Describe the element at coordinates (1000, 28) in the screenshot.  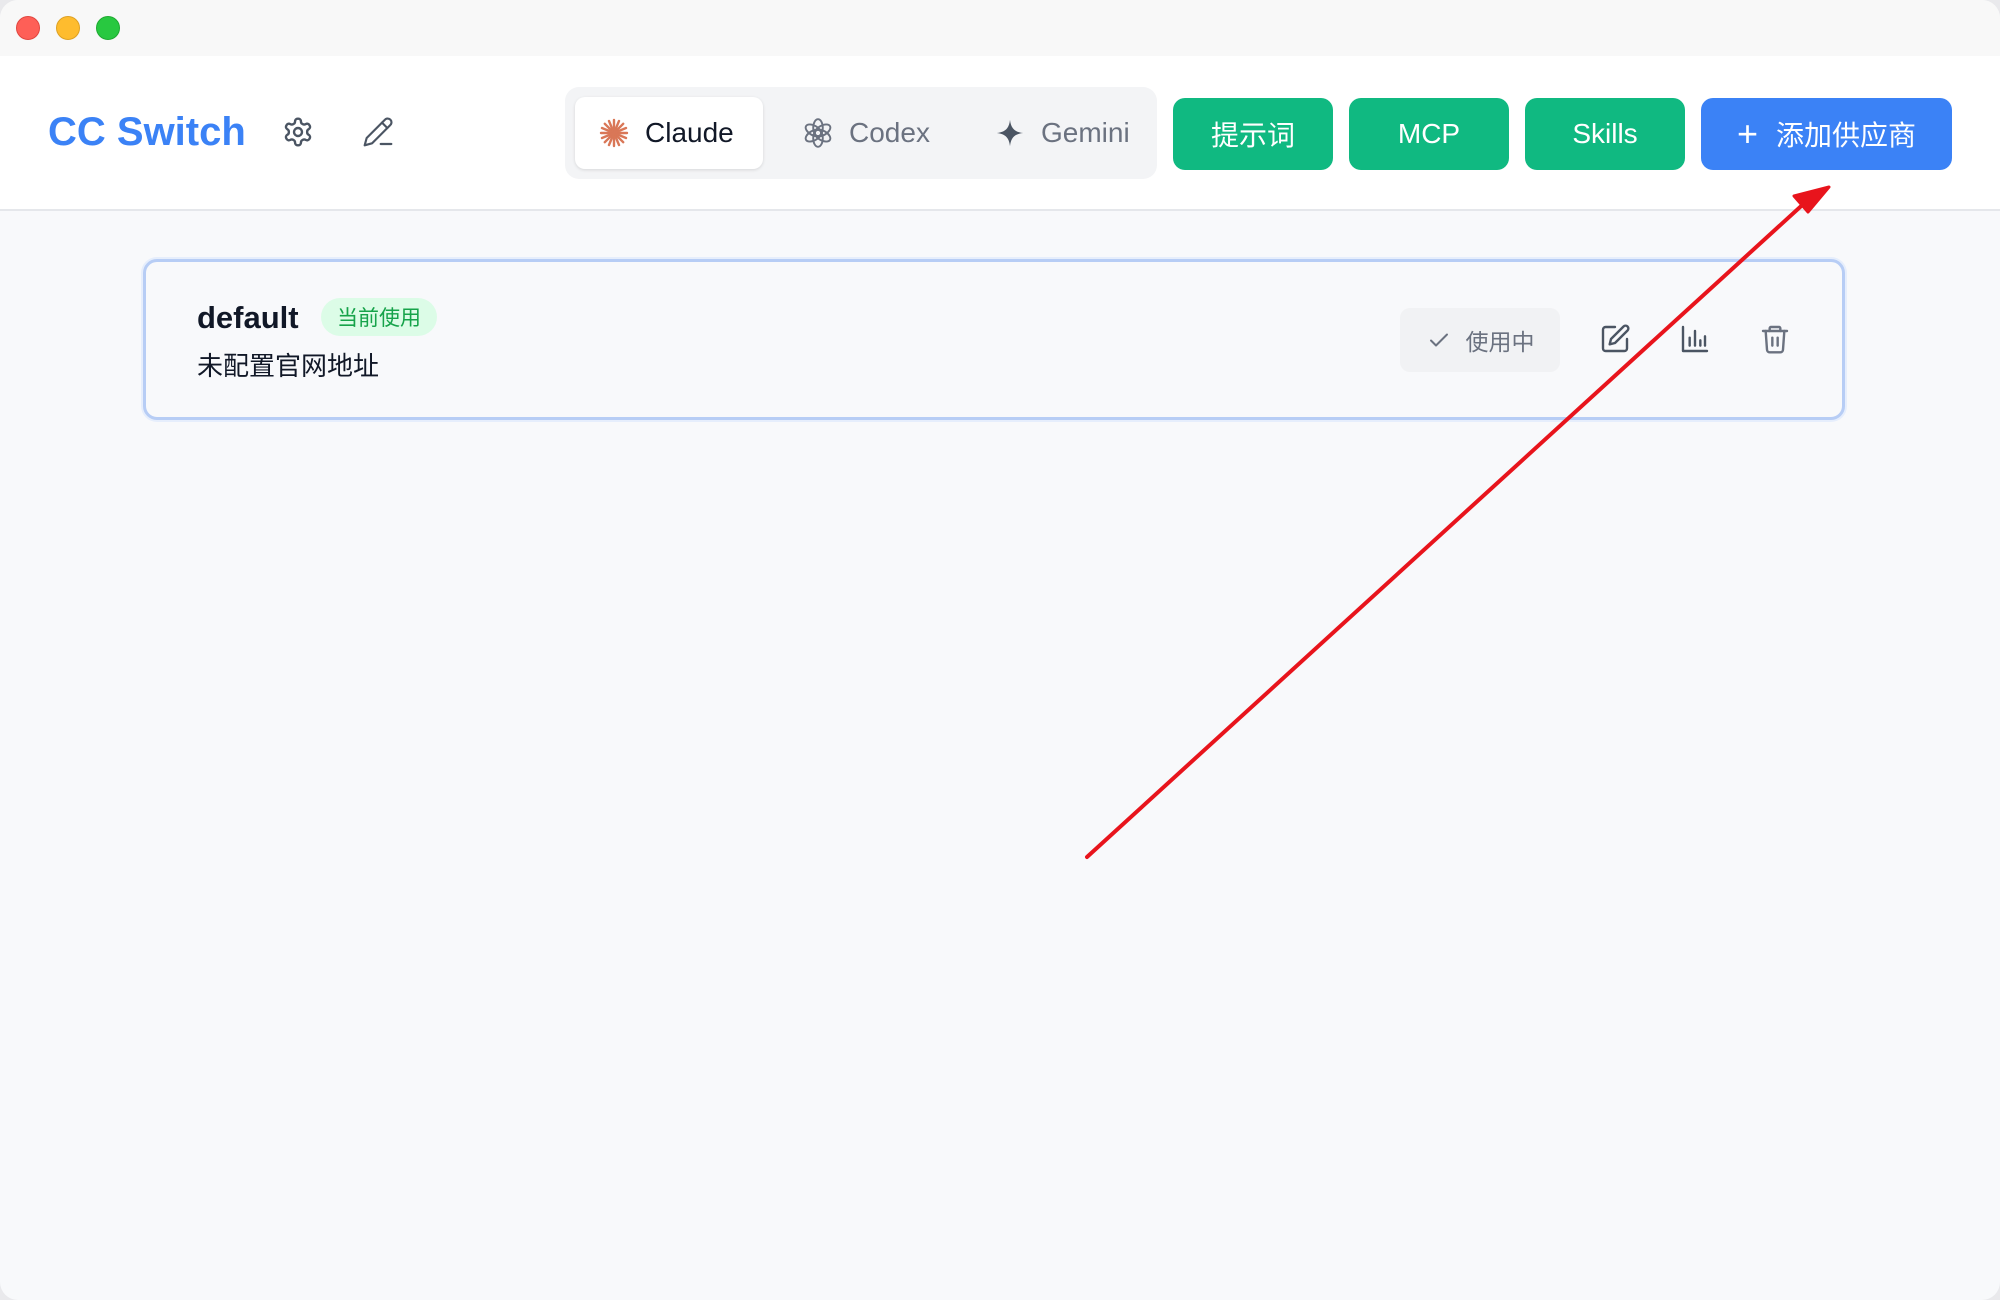
I see `title-bar` at that location.